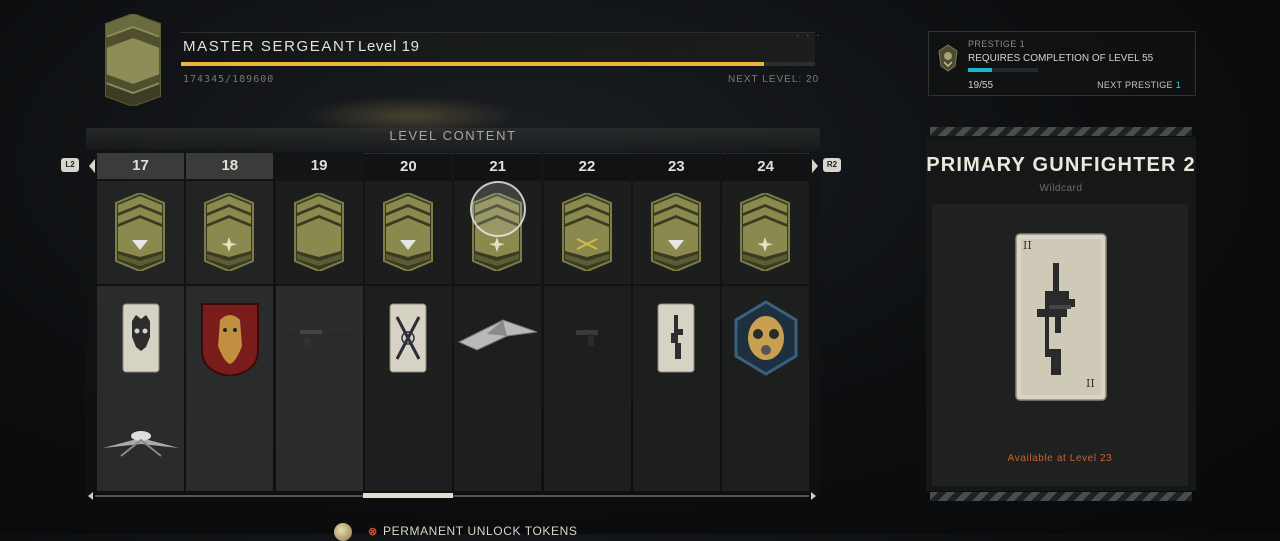  I want to click on prestige-emblem-icon, so click(948, 58).